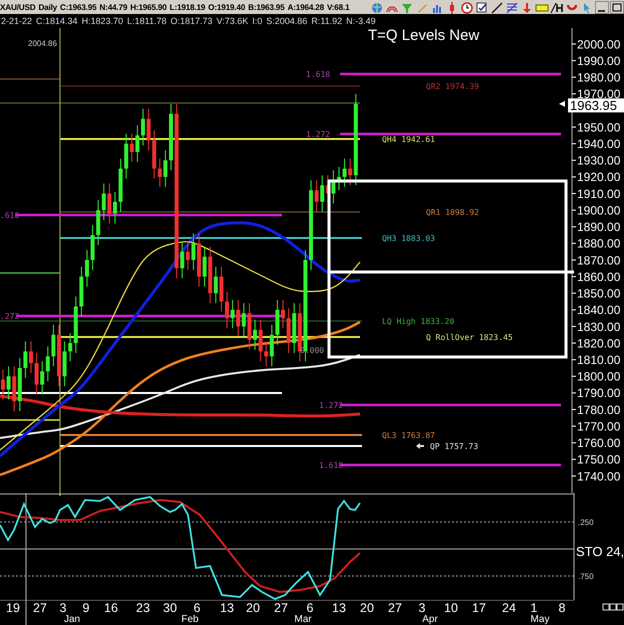  I want to click on price-axis-label: 1850.00, so click(598, 293).